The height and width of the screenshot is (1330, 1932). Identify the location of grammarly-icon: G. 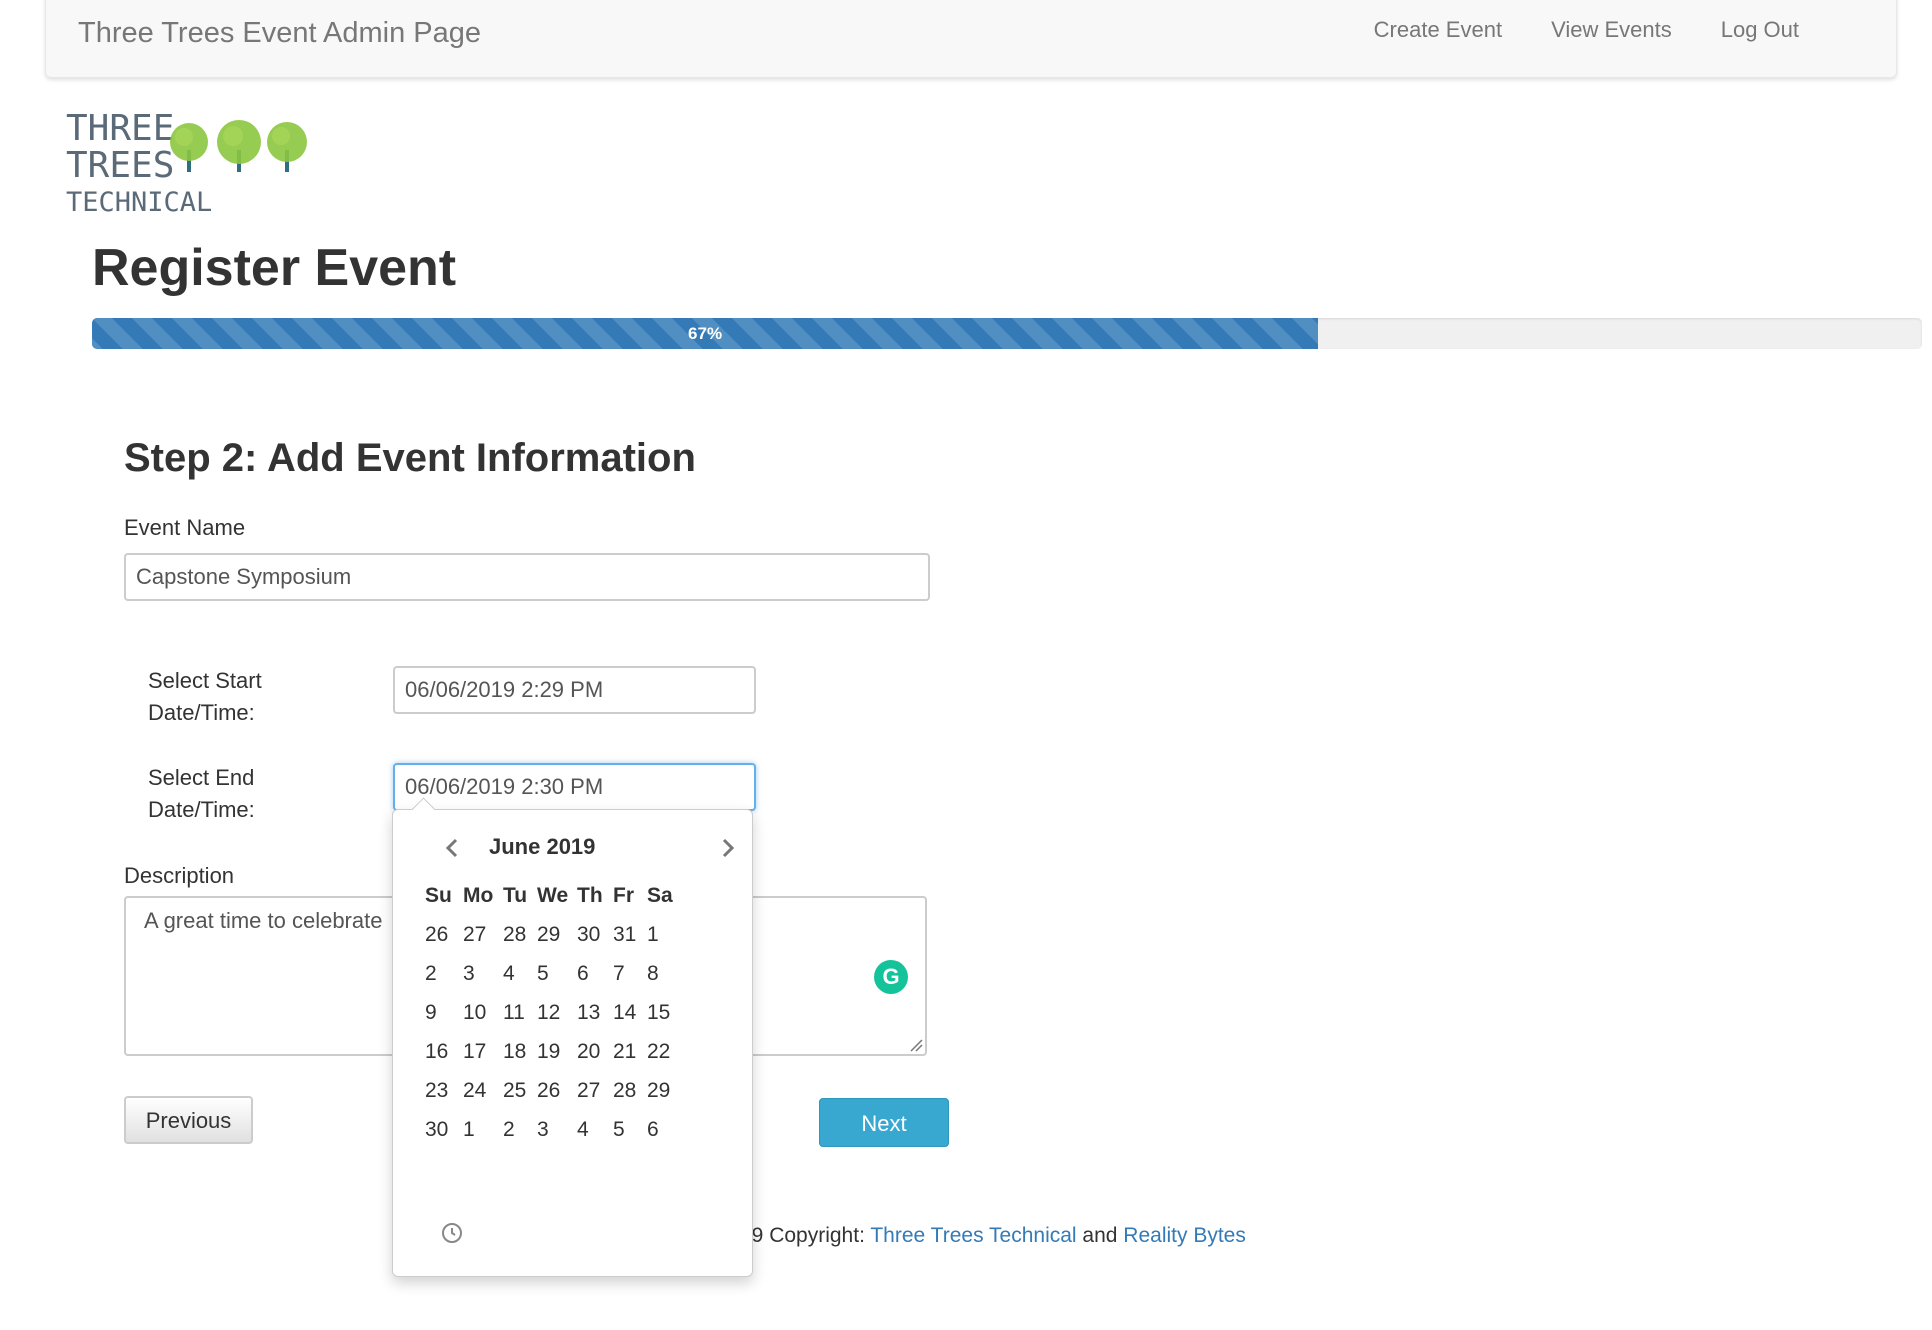
(891, 977).